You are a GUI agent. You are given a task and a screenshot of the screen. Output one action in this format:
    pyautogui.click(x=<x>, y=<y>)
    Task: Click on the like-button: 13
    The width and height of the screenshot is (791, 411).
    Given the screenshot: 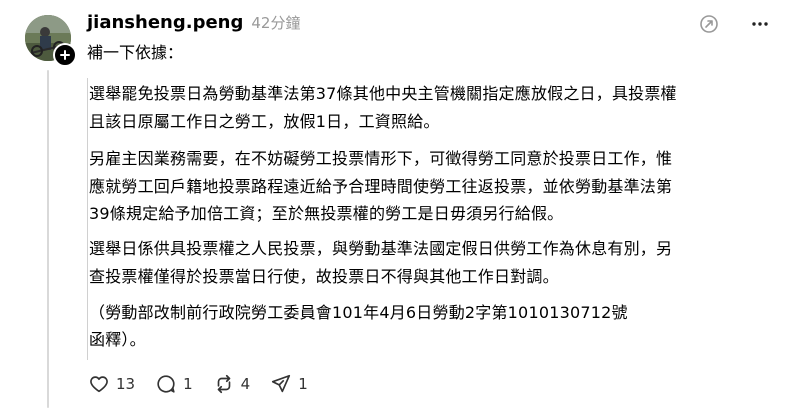 What is the action you would take?
    pyautogui.click(x=111, y=384)
    